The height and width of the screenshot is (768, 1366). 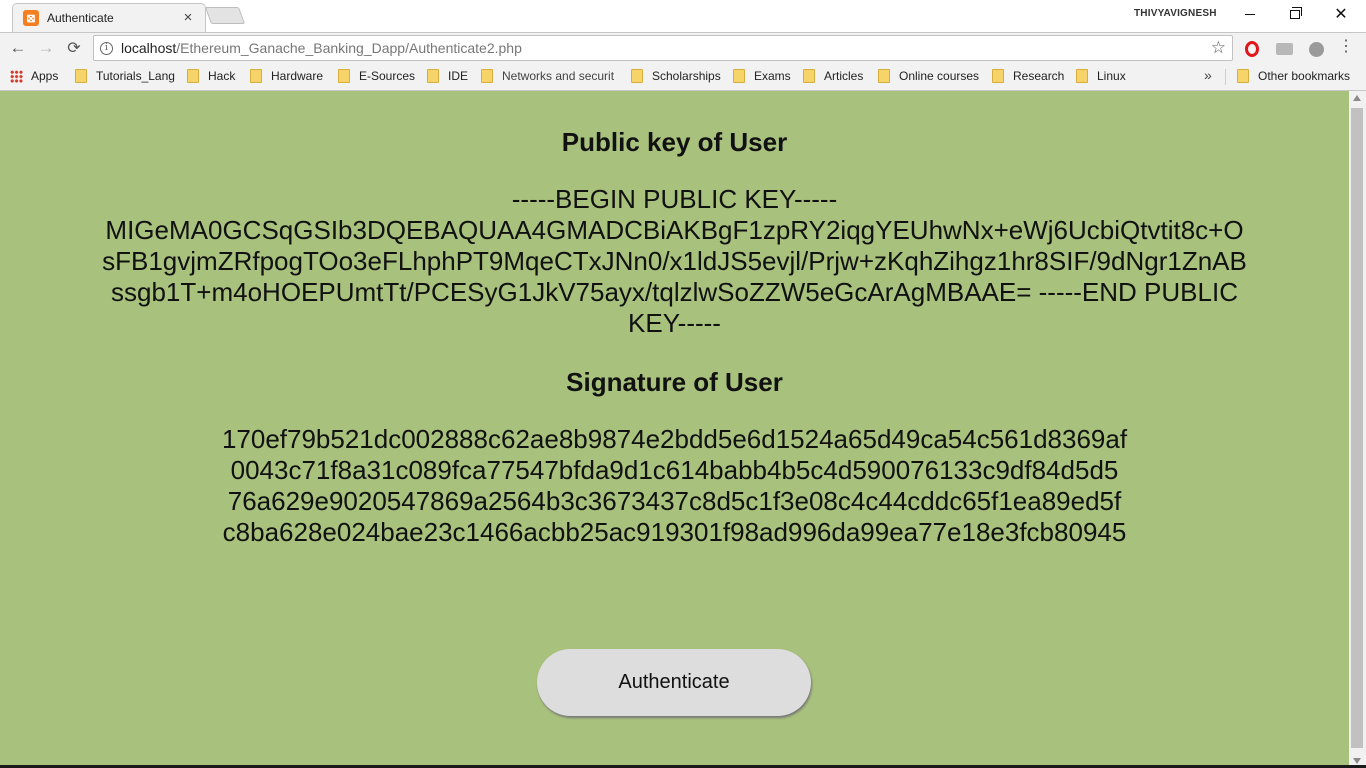 I want to click on close-tab-icon: ×, so click(x=188, y=17).